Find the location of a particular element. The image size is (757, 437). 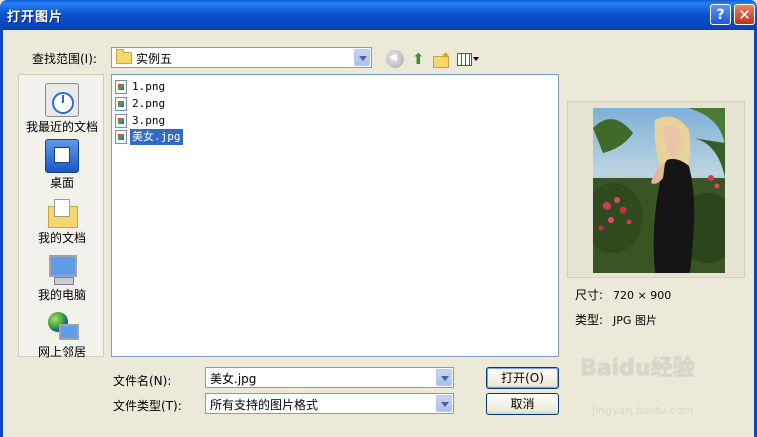

place-label: 桌面 is located at coordinates (61, 183).